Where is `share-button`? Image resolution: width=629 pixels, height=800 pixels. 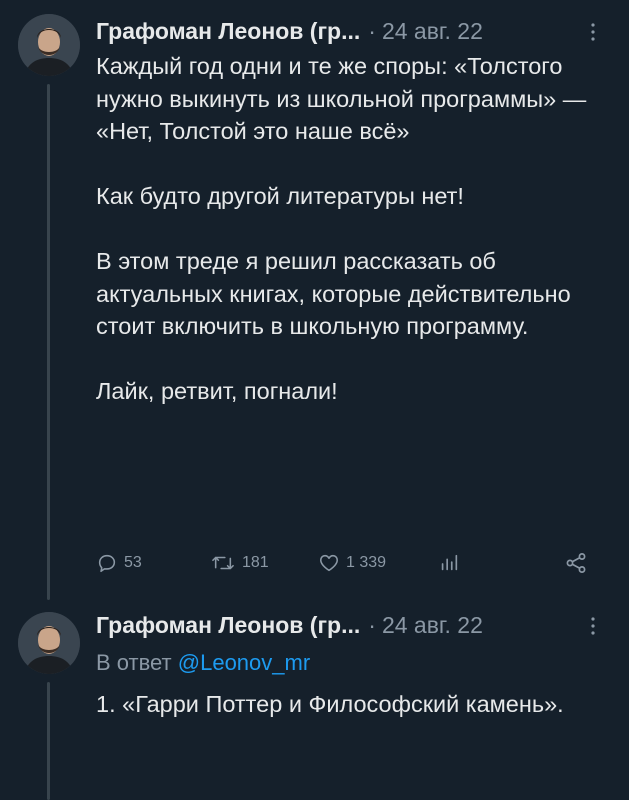 share-button is located at coordinates (576, 563).